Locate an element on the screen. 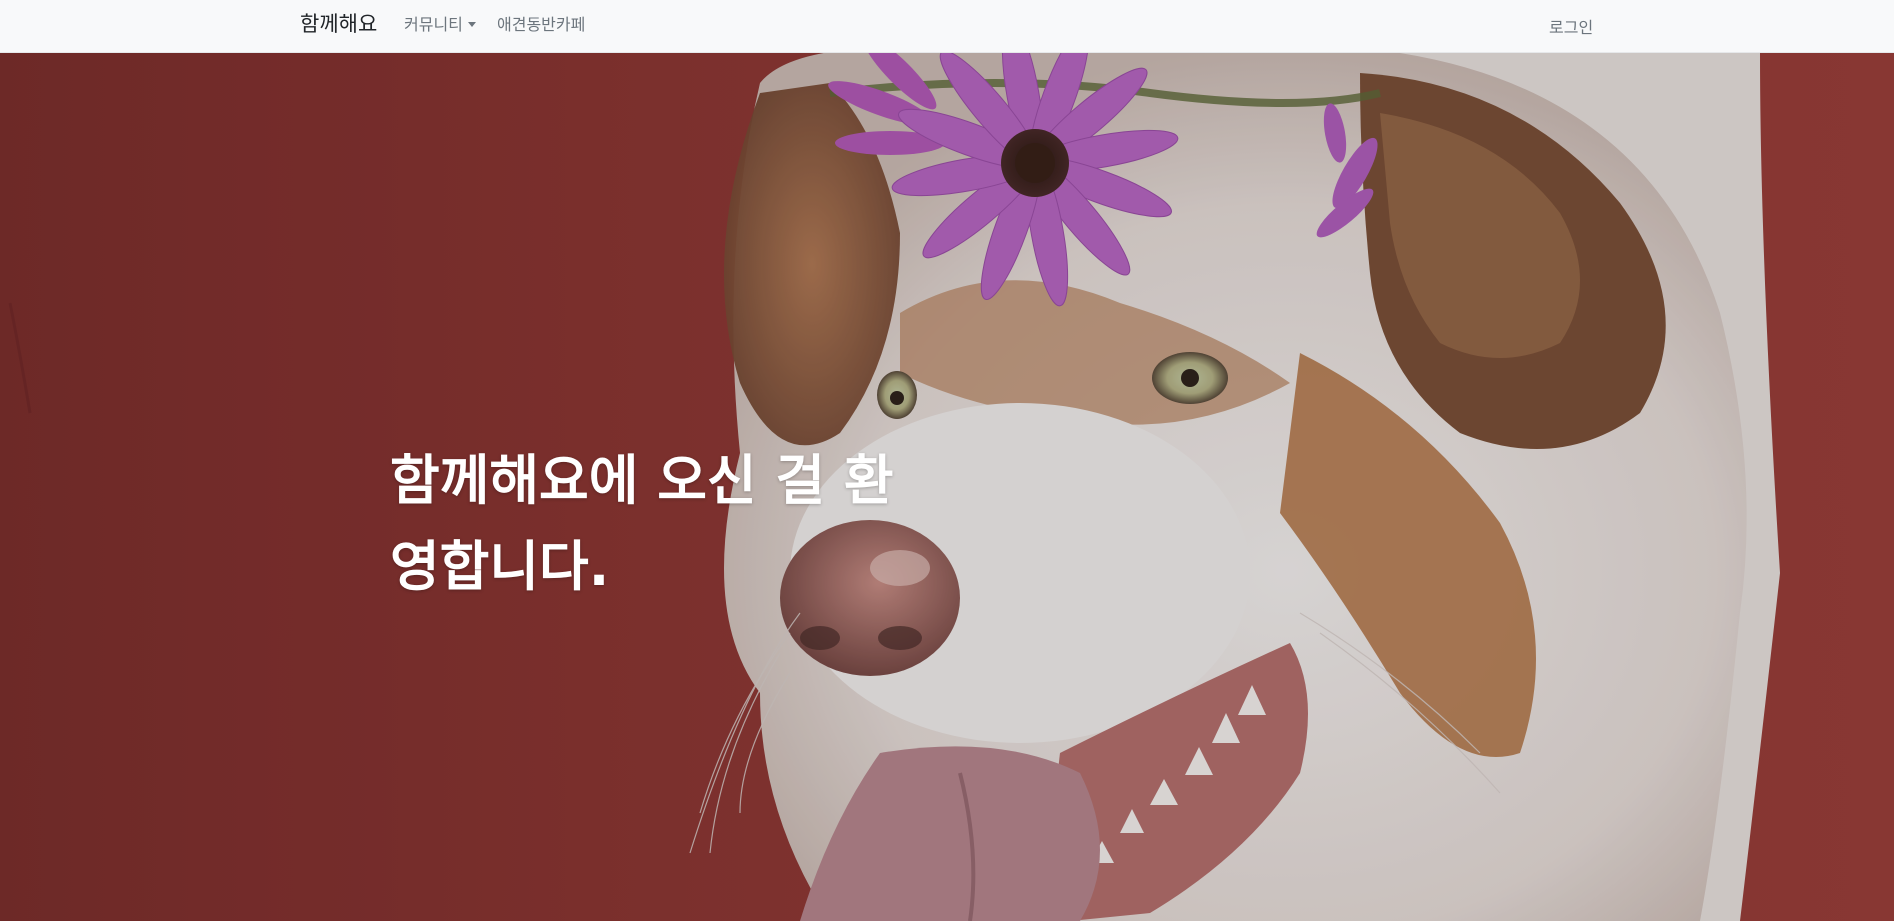  caret-down-icon is located at coordinates (471, 24).